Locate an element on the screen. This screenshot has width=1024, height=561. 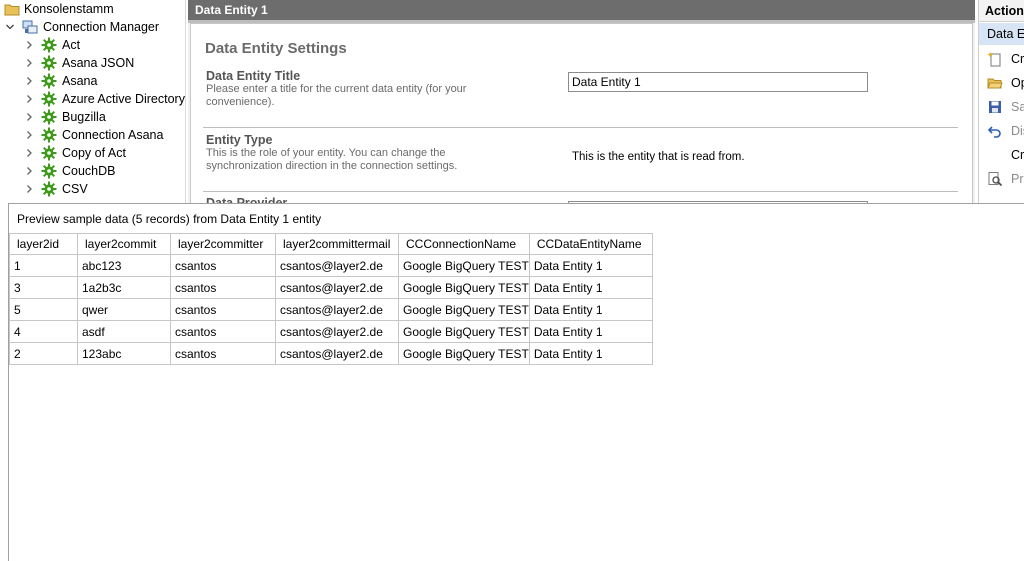
connection-manager-icon is located at coordinates (30, 27).